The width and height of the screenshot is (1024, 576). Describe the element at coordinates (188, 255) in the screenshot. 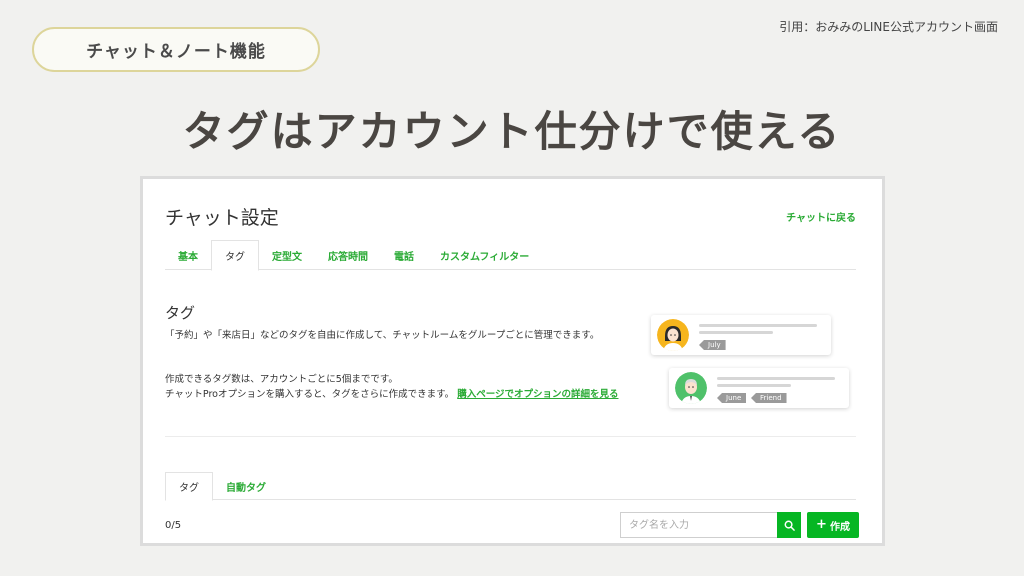

I see `tab-basic: 基本` at that location.